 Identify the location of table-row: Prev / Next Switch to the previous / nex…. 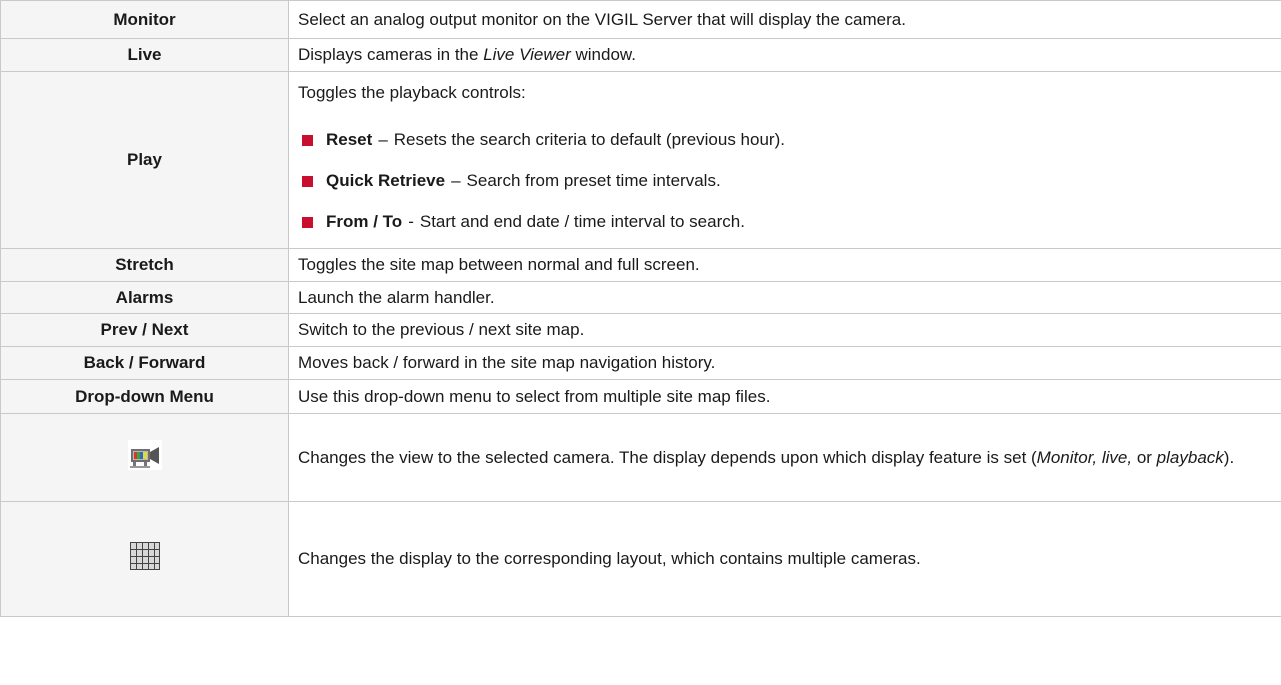
(640, 330).